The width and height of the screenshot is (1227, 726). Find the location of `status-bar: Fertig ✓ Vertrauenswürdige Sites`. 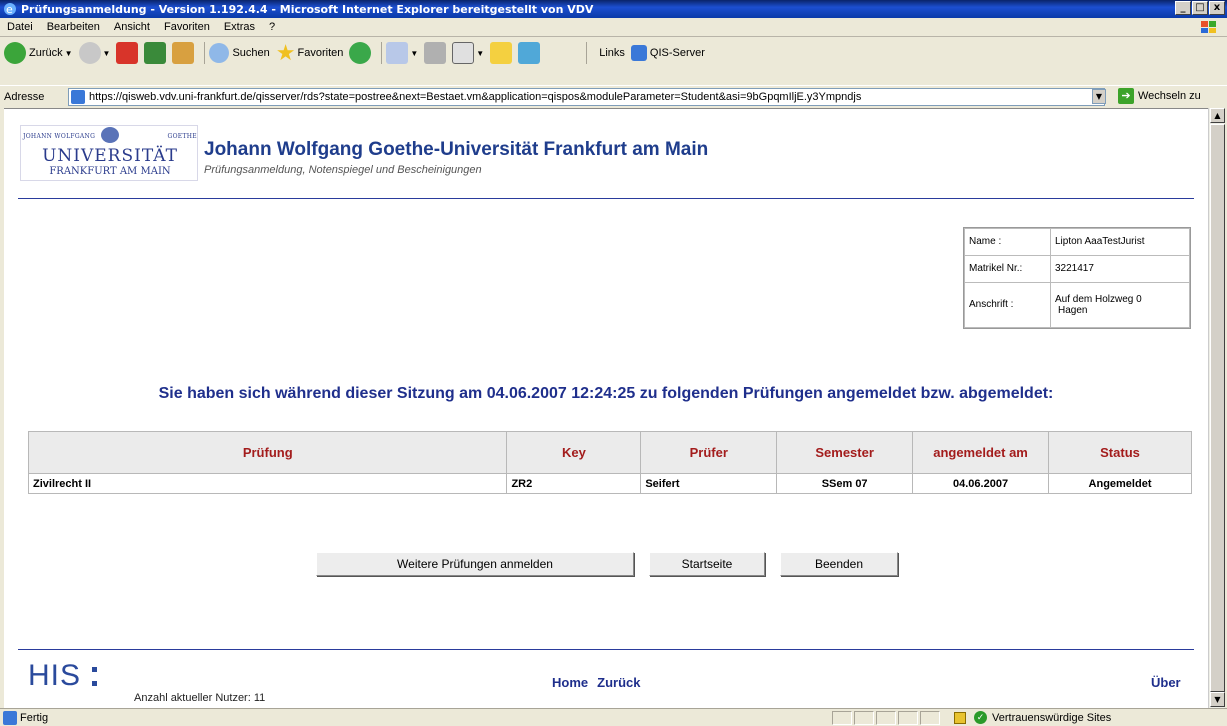

status-bar: Fertig ✓ Vertrauenswürdige Sites is located at coordinates (613, 717).